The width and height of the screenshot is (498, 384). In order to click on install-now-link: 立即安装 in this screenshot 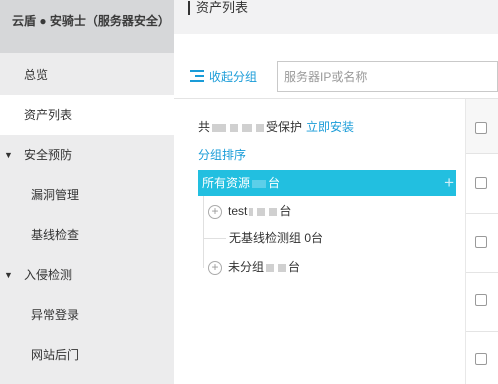, I will do `click(330, 127)`.